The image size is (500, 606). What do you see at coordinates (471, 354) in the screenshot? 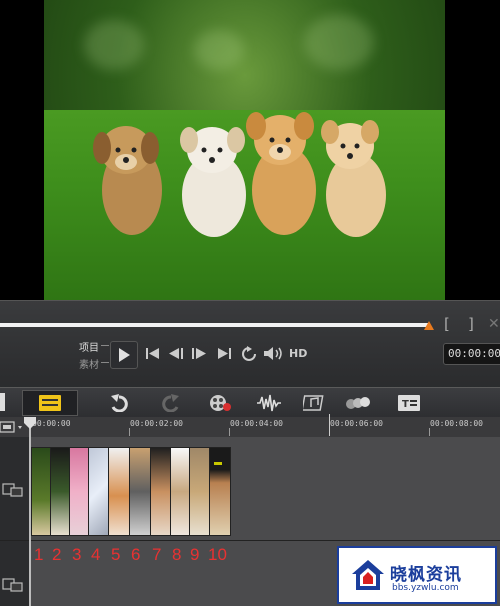
I see `timecode-display: 00:00:00` at bounding box center [471, 354].